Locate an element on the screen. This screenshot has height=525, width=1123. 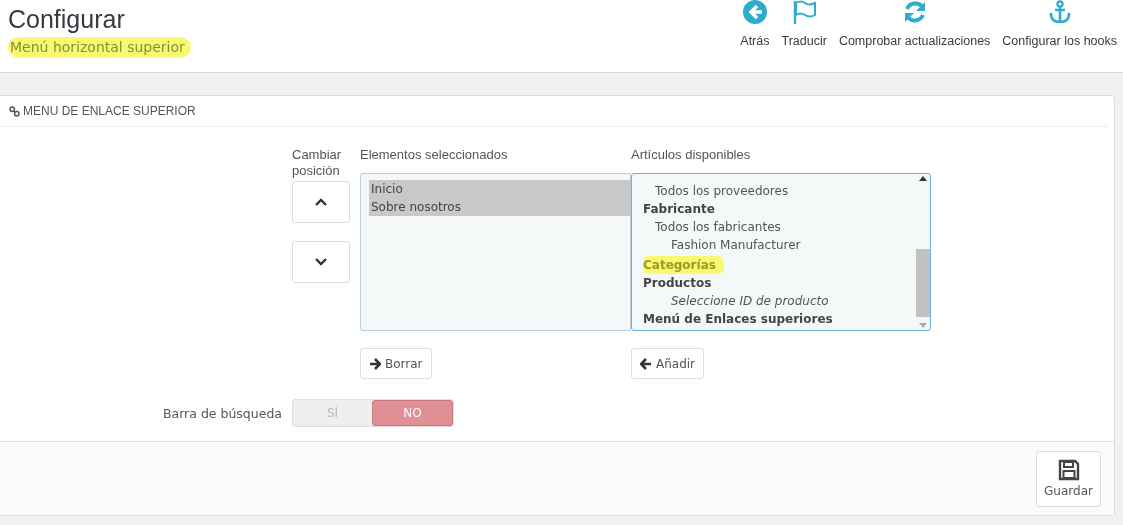
add-button: Añadir is located at coordinates (668, 363).